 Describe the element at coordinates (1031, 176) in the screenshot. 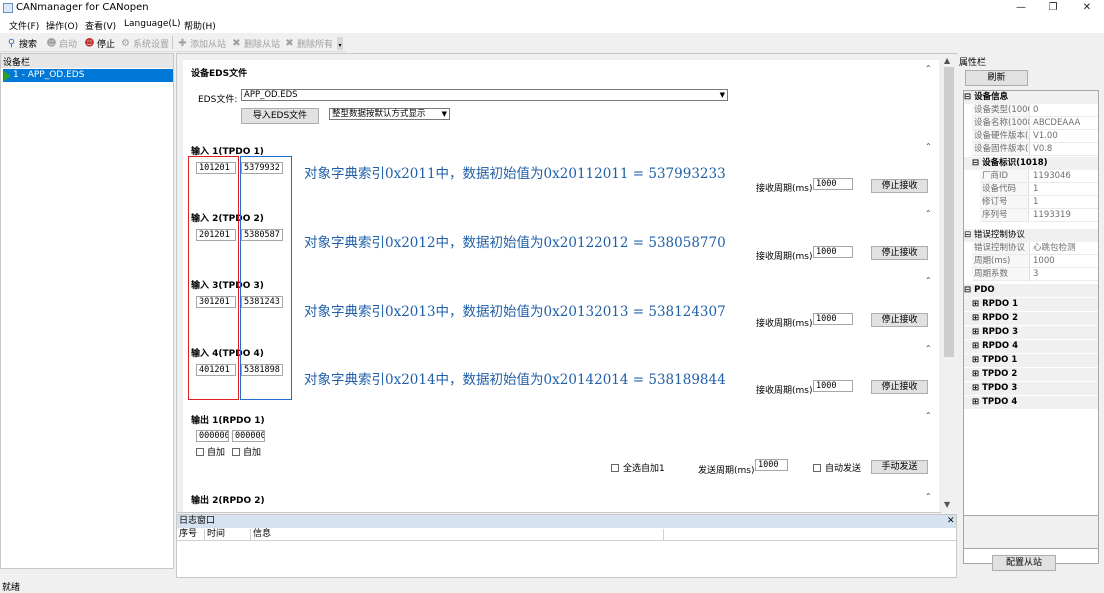

I see `property-row: 厂商ID 1193046` at that location.